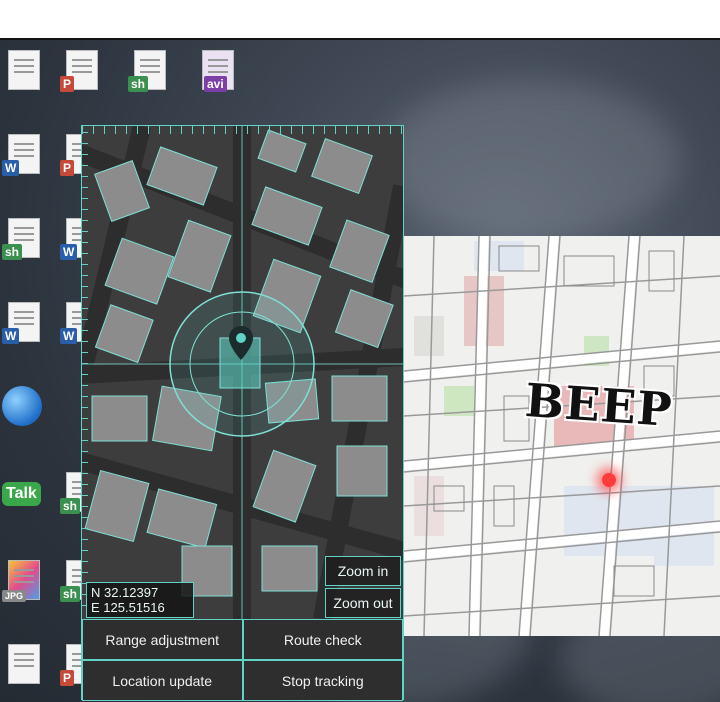 The height and width of the screenshot is (702, 720). I want to click on zoom-out-button: Zoom out, so click(363, 603).